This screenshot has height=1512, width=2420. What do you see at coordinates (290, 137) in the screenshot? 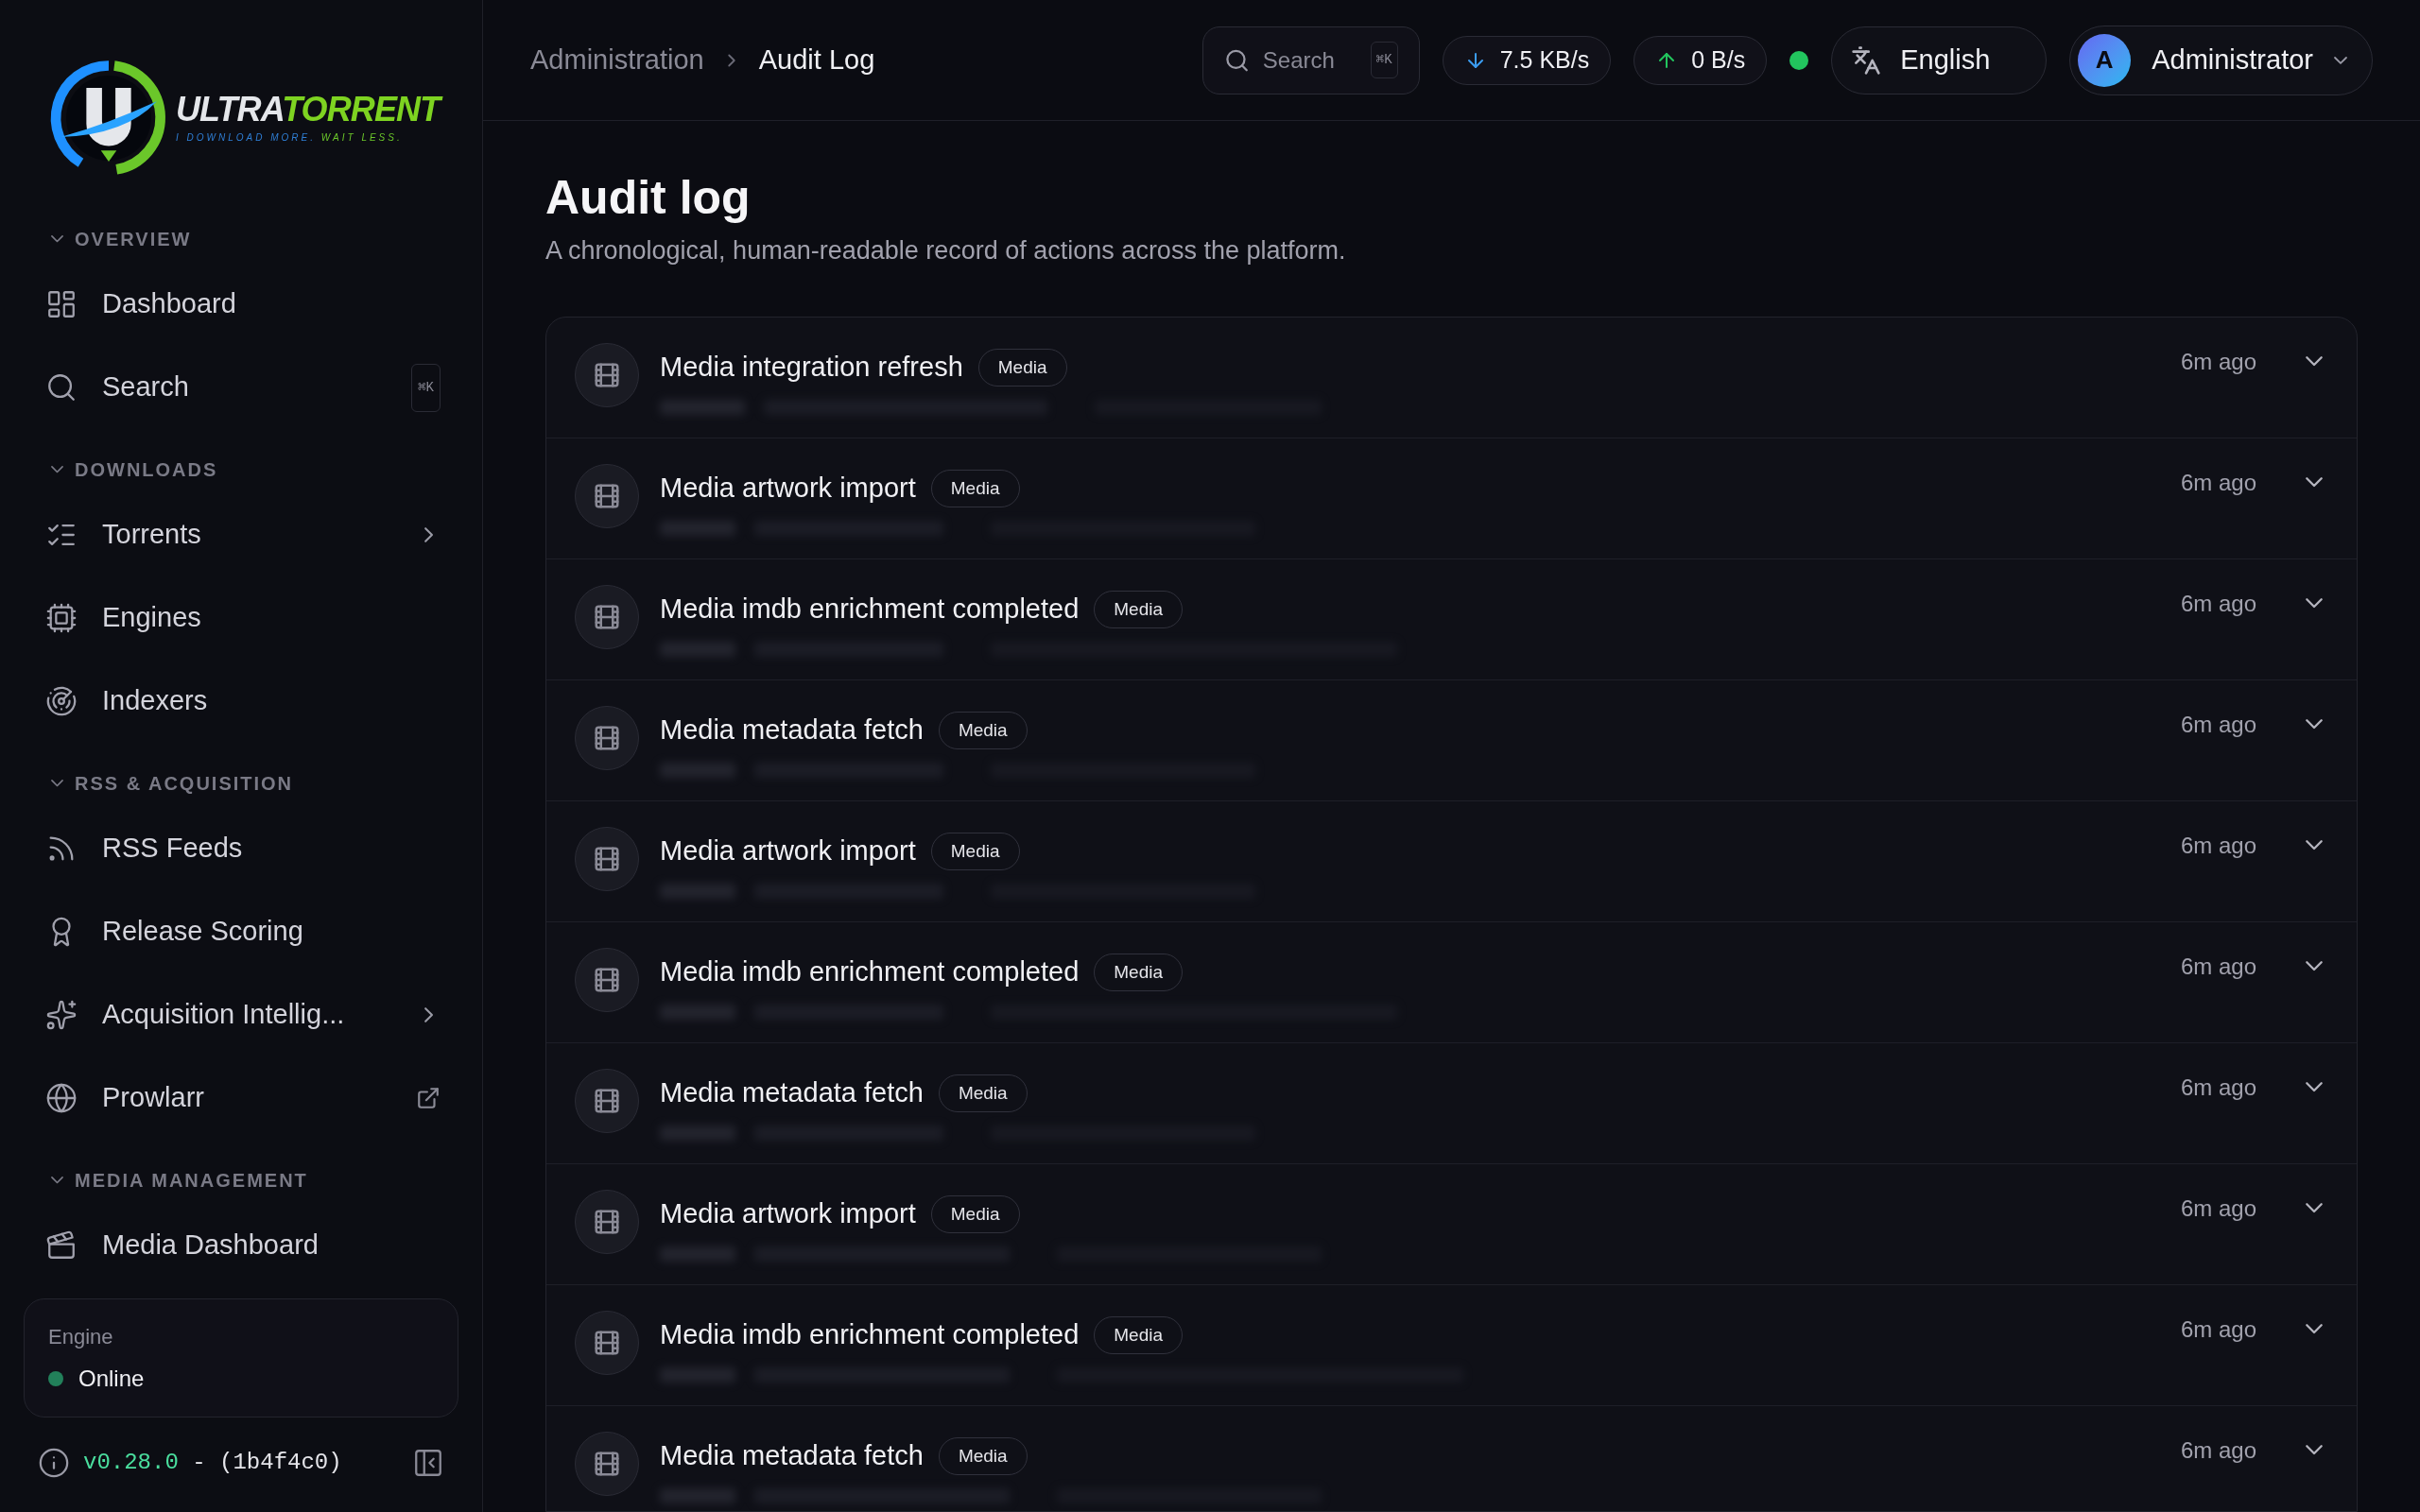
I see `logo-tagline: I DOWNLOAD MORE. WAIT LESS.` at bounding box center [290, 137].